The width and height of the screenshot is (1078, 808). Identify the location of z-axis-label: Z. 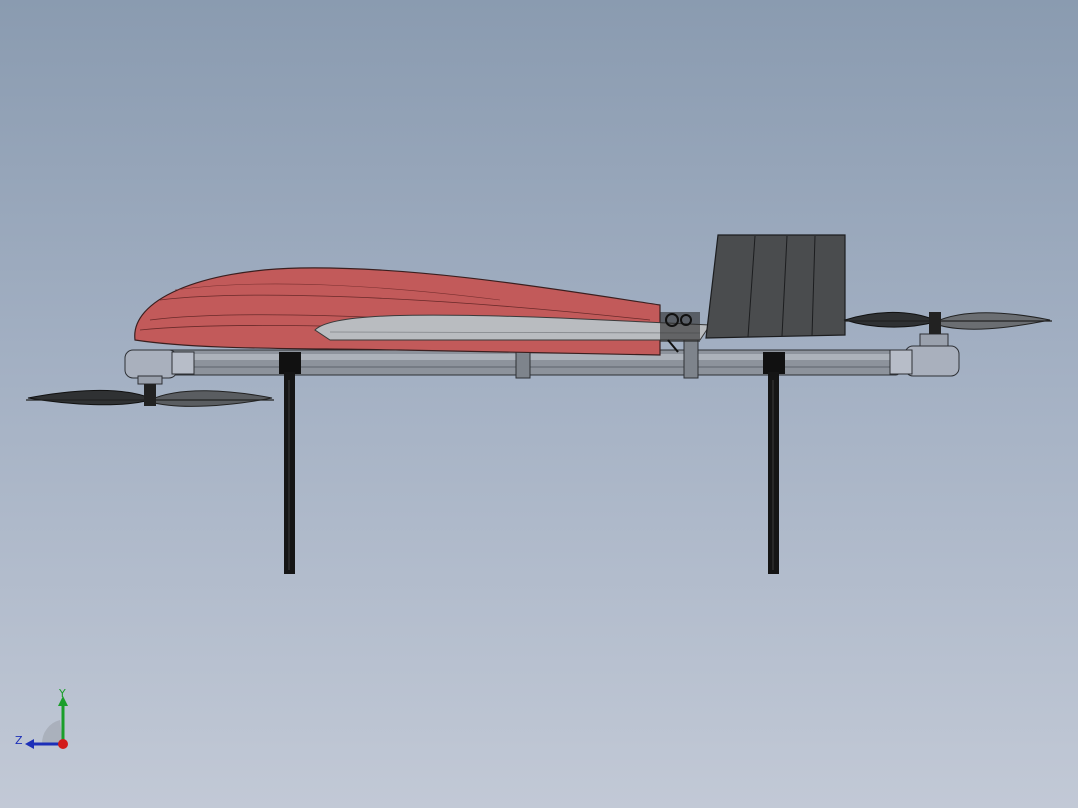
(19, 740).